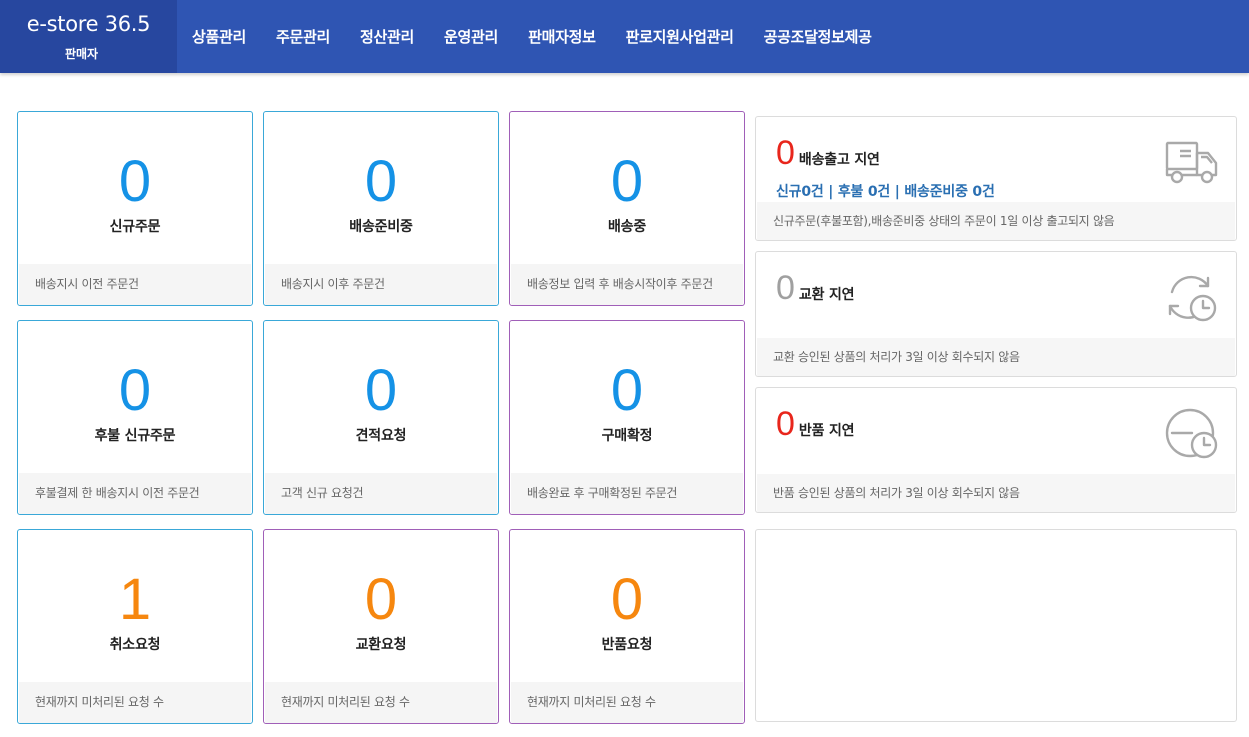  What do you see at coordinates (839, 160) in the screenshot?
I see `delay-title: 배송출고 지연` at bounding box center [839, 160].